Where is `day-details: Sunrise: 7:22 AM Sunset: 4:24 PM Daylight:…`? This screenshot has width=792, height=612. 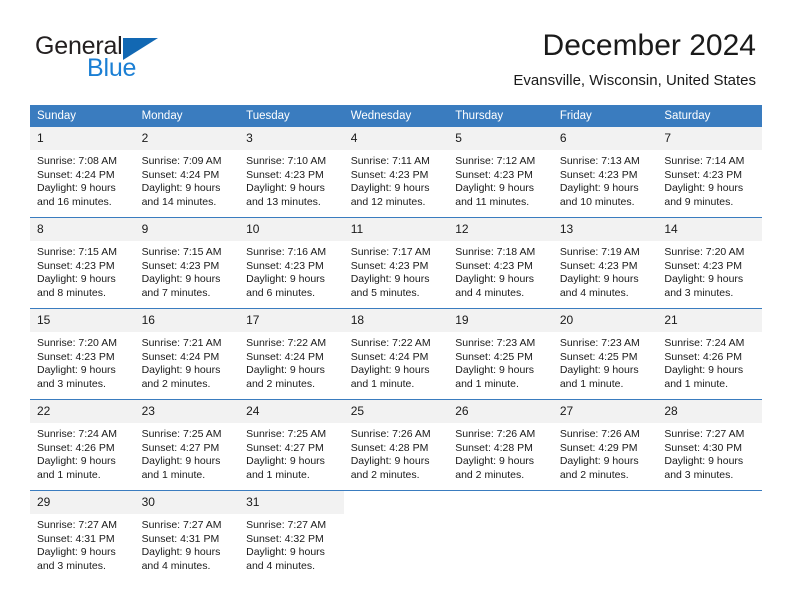
day-details: Sunrise: 7:22 AM Sunset: 4:24 PM Daylight:… is located at coordinates (396, 361).